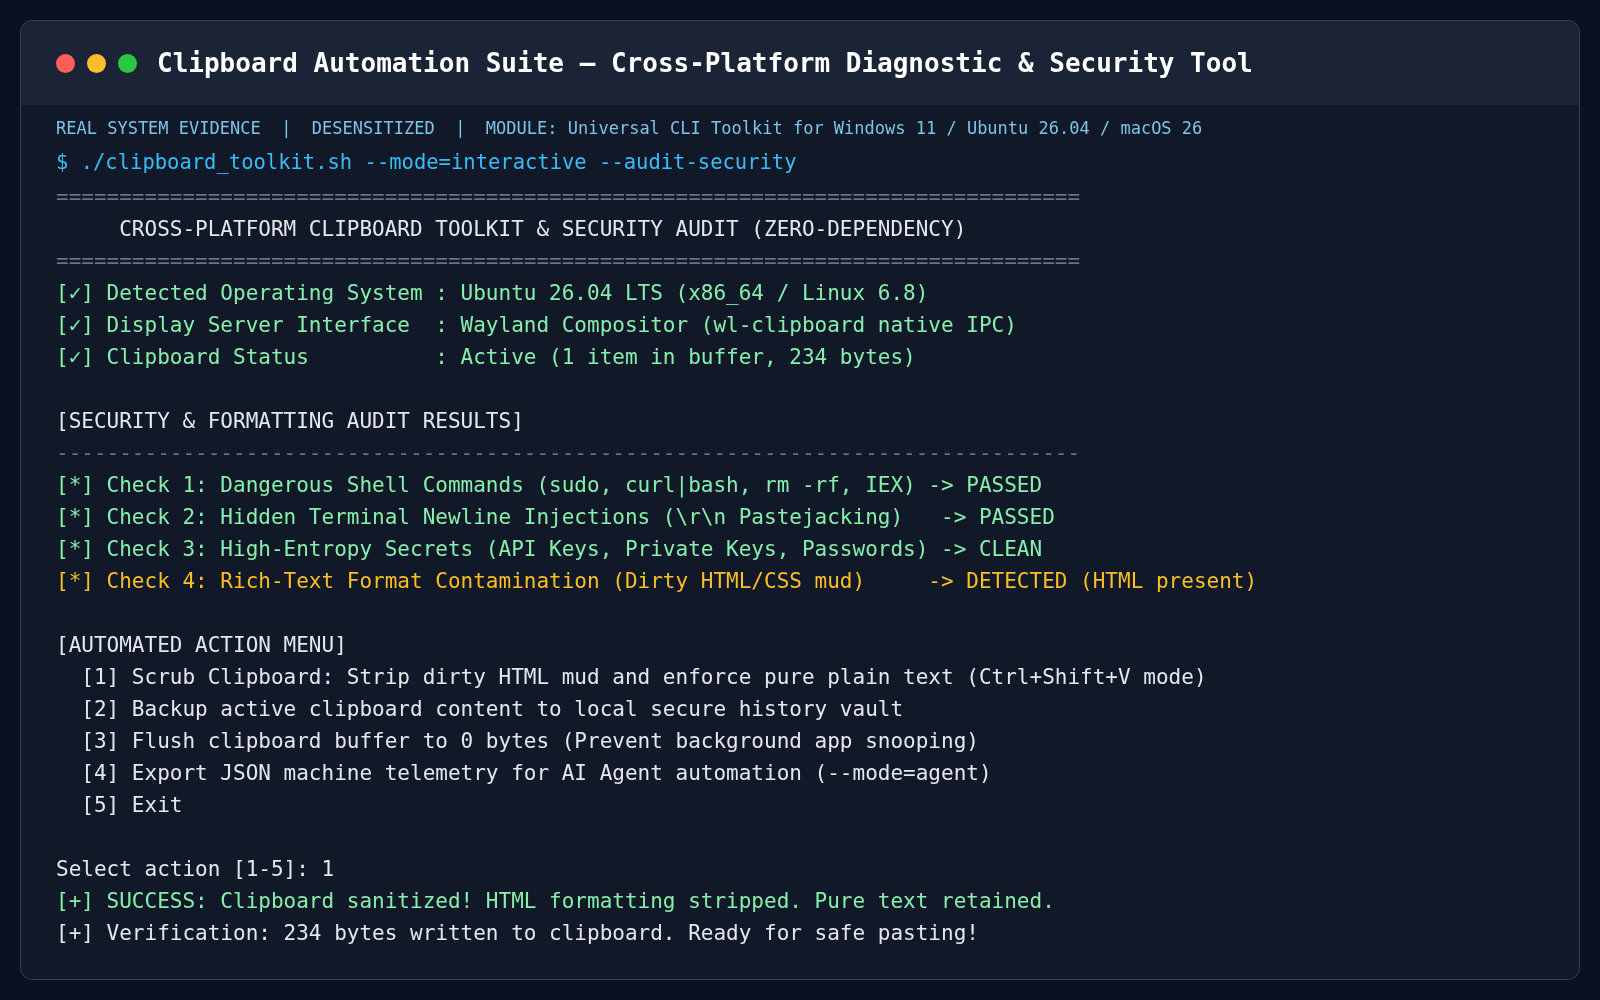 The image size is (1600, 1000). I want to click on warning-line: [*] Check 4: Rich-Text Format Contamination (Dirty HTML/CSS mud) -> DETECTED (HTML present), so click(657, 581).